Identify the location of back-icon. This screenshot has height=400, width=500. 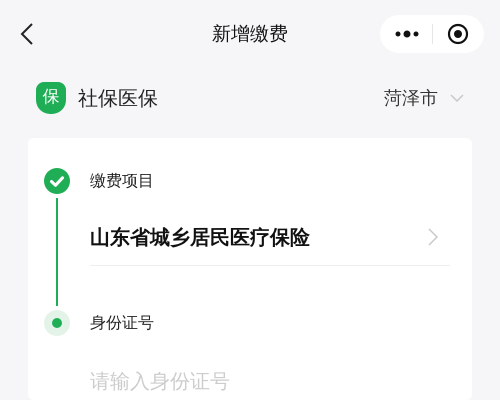
(27, 34).